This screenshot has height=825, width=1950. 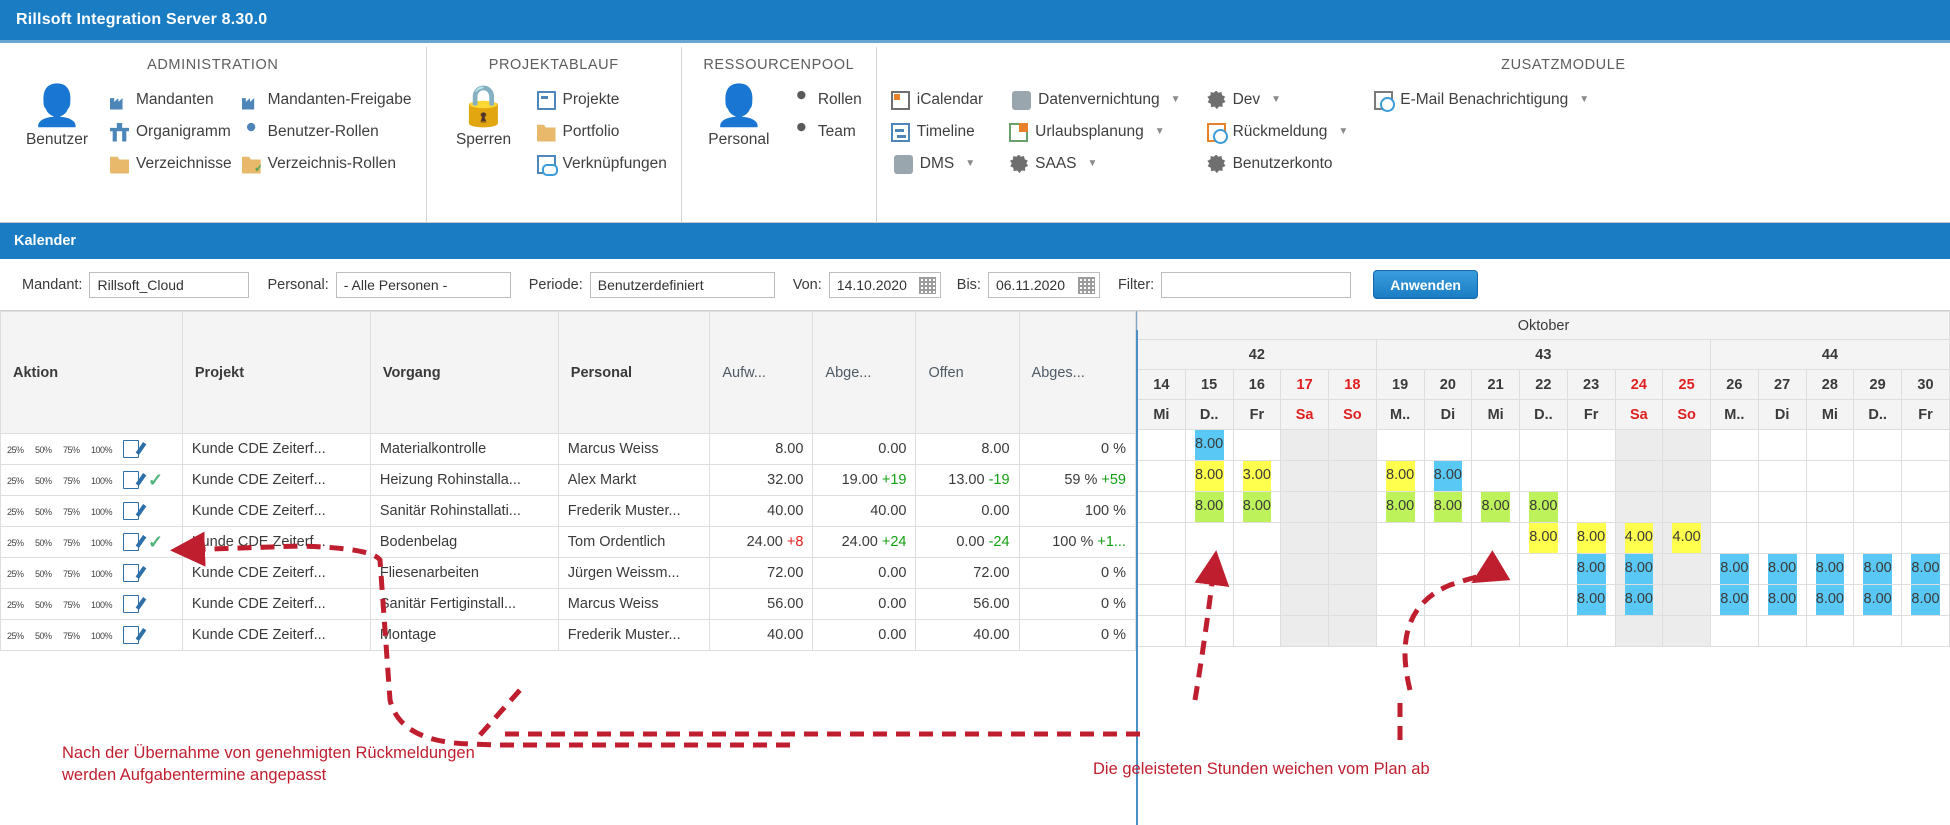 I want to click on von-date-input: 14.10.2020, so click(x=884, y=284).